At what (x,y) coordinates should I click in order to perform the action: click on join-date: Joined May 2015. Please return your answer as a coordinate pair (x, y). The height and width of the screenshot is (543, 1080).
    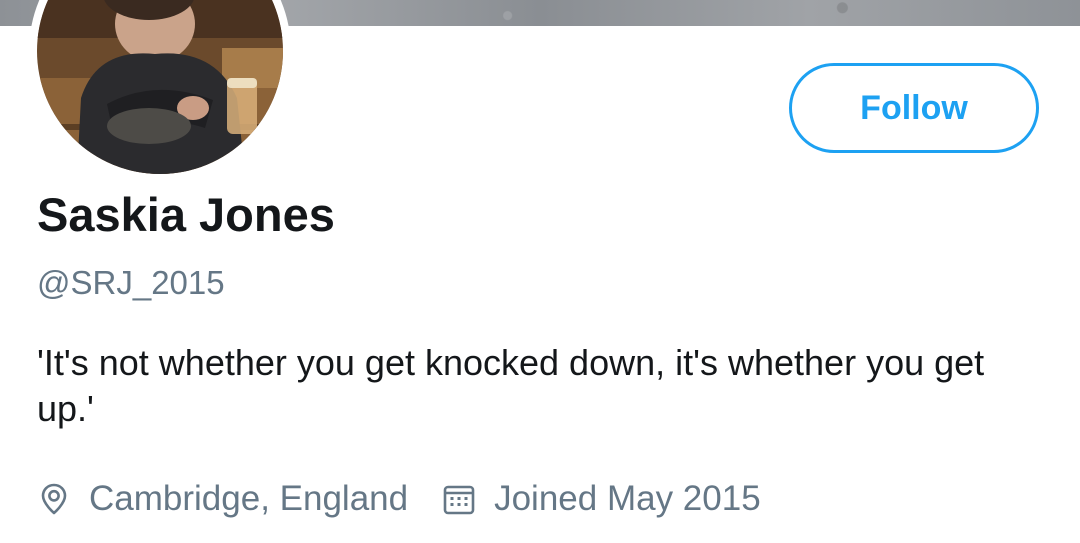
    Looking at the image, I should click on (601, 499).